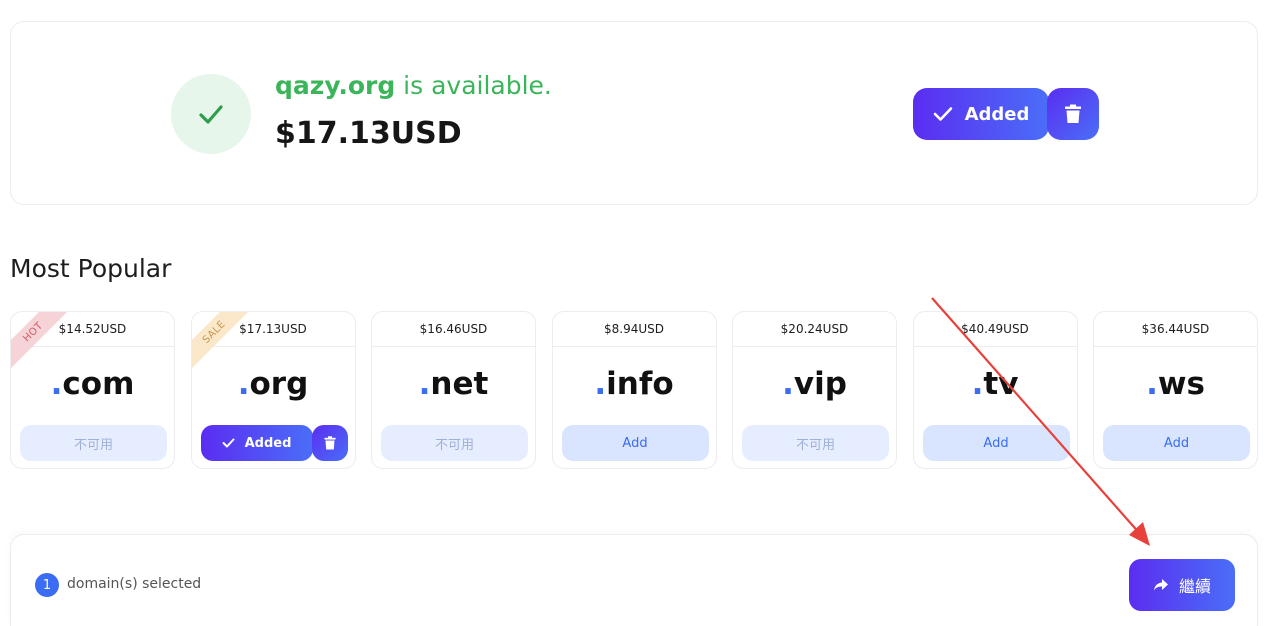 Image resolution: width=1278 pixels, height=626 pixels. I want to click on tld-price: $8.94USD, so click(634, 329).